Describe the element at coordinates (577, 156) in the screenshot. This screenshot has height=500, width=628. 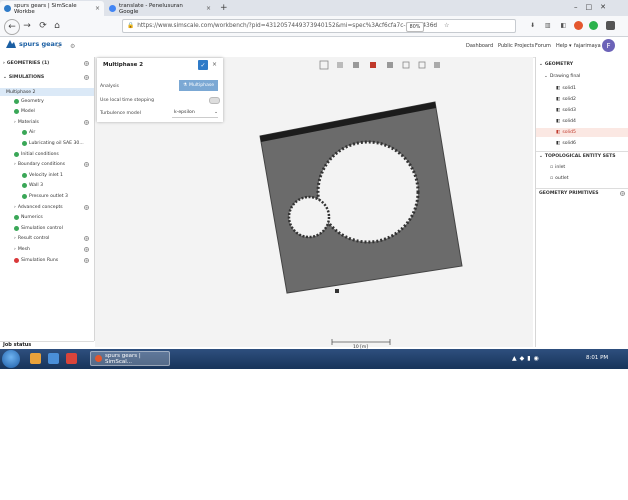
I see `topological-header: ⌄ TOPOLOGICAL ENTITY SETS` at that location.